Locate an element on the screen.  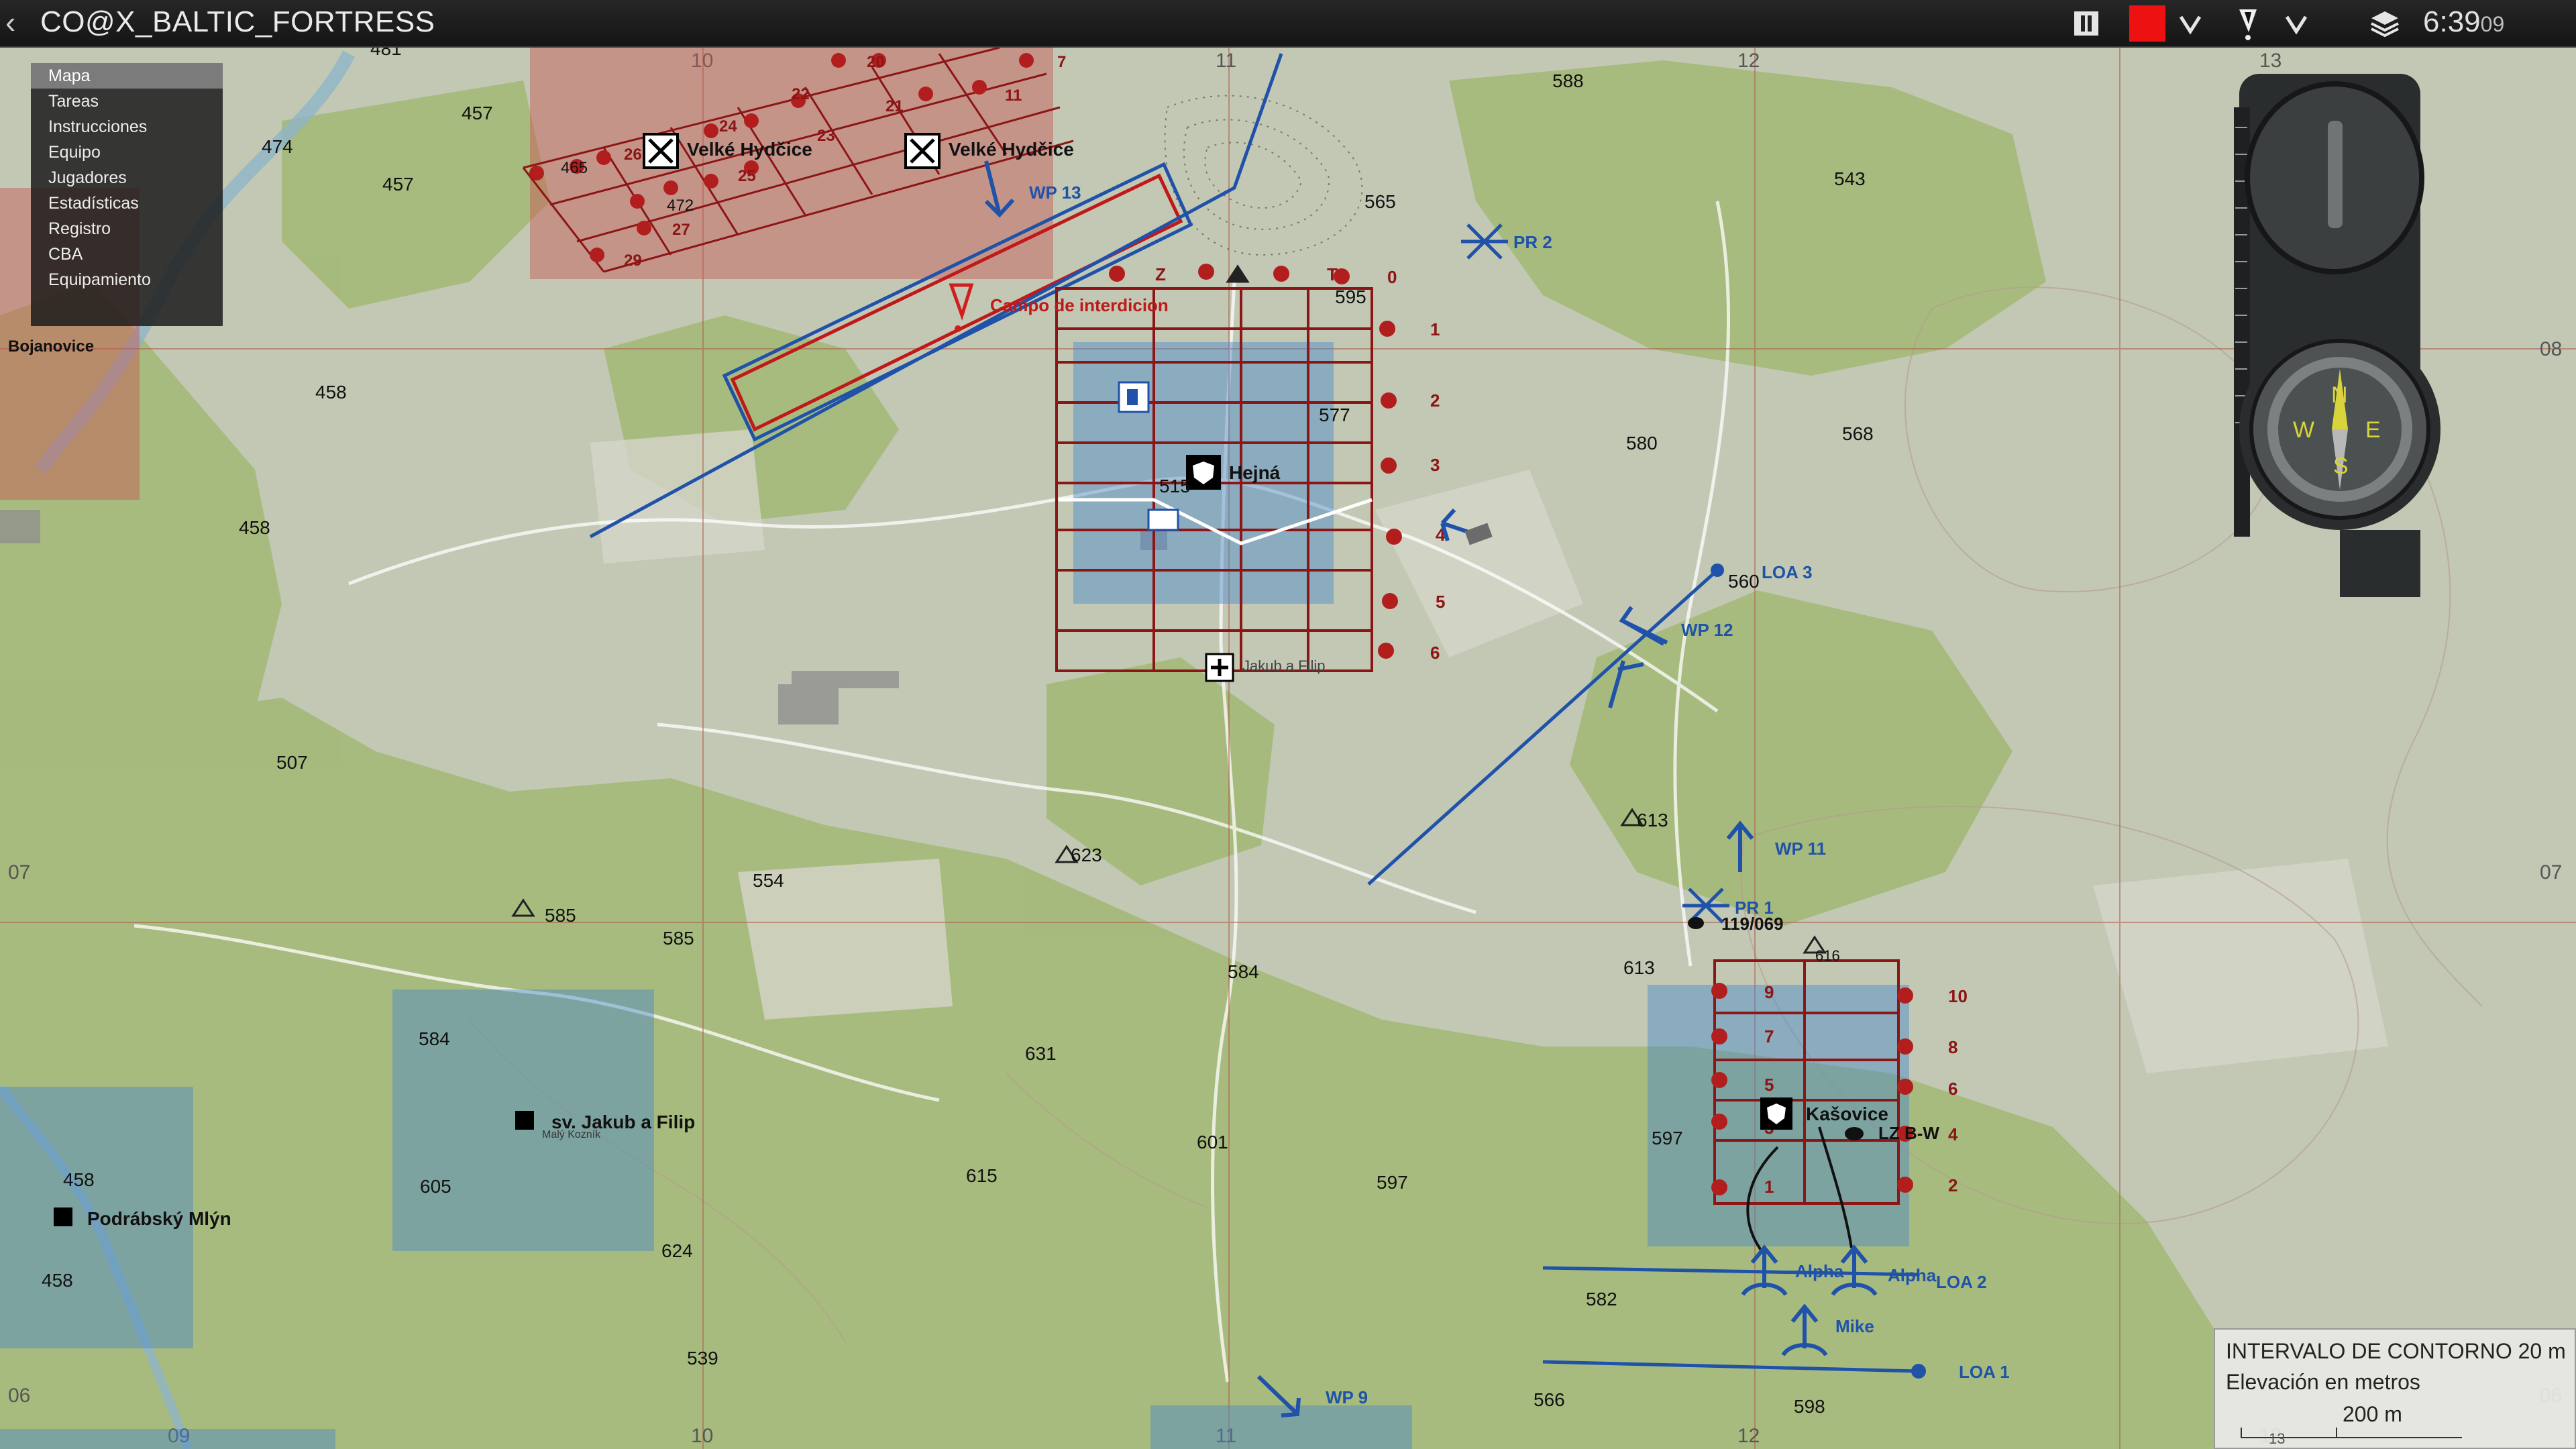
elevation-label: 597 is located at coordinates (1392, 1182).